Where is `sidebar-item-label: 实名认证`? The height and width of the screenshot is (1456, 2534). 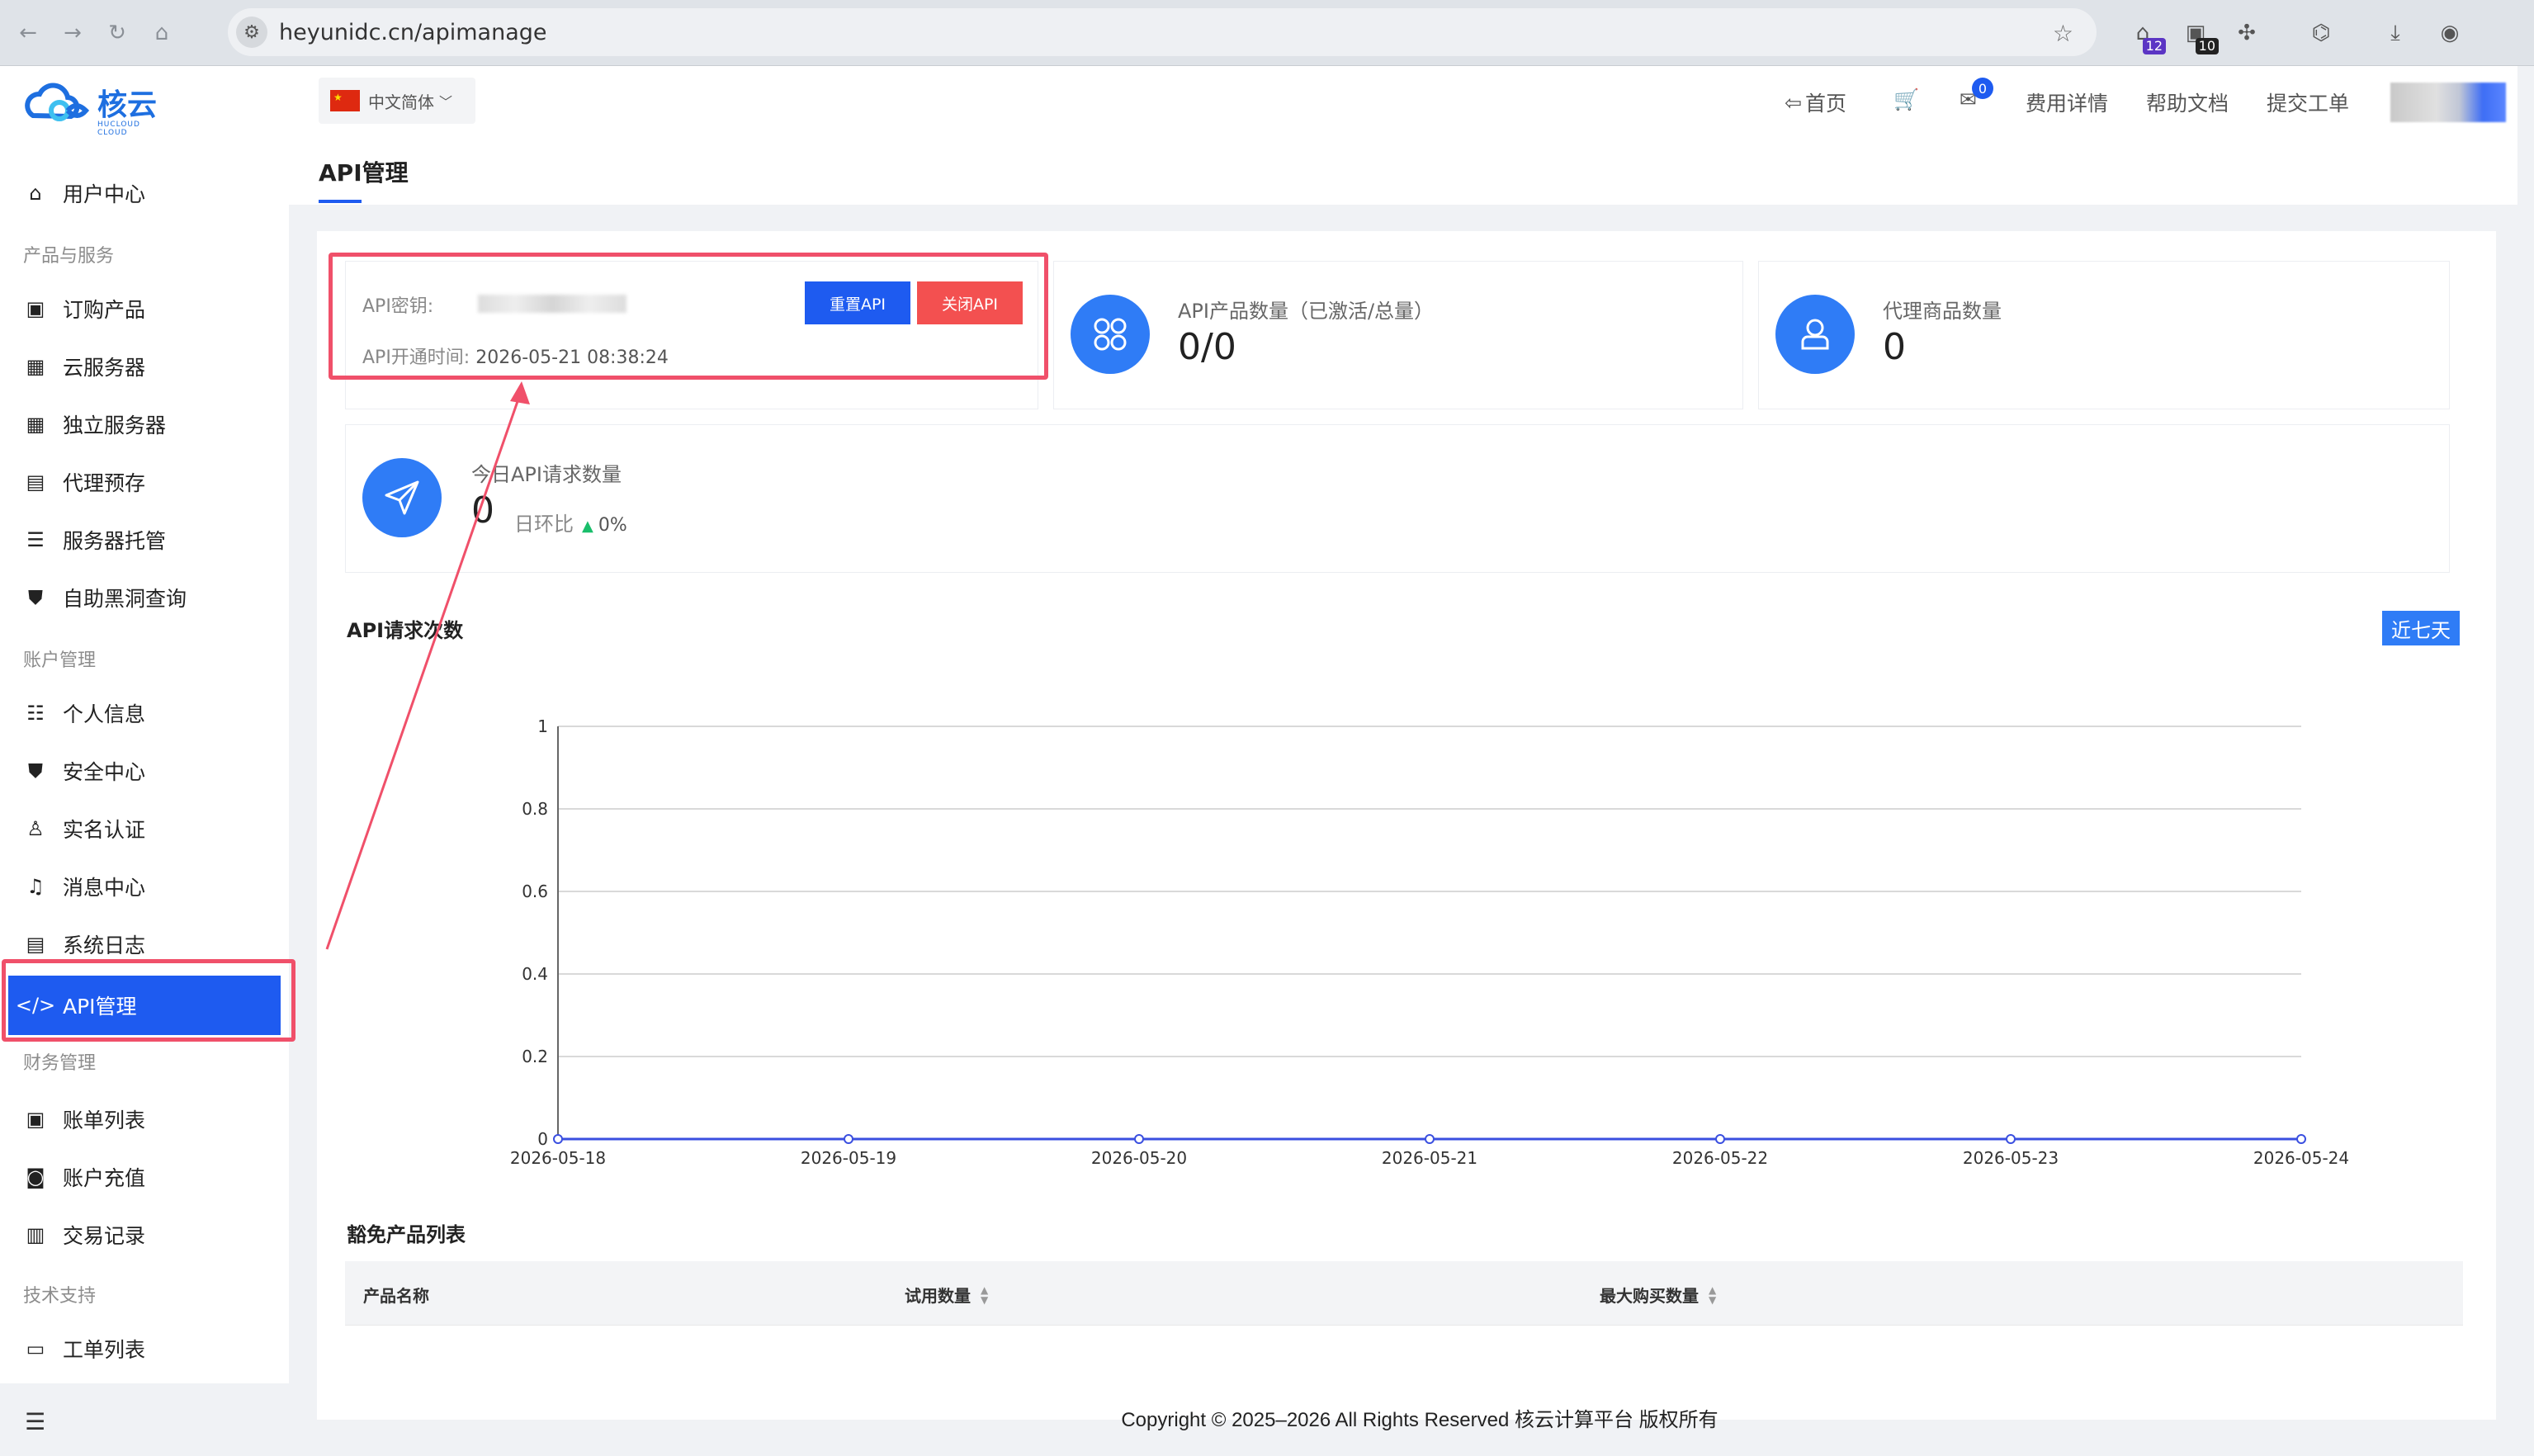
sidebar-item-label: 实名认证 is located at coordinates (104, 830).